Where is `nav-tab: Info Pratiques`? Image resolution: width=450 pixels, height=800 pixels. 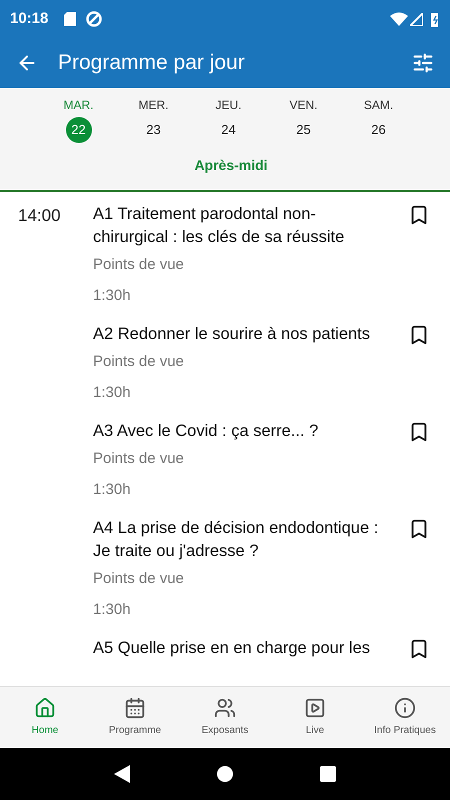 nav-tab: Info Pratiques is located at coordinates (405, 717).